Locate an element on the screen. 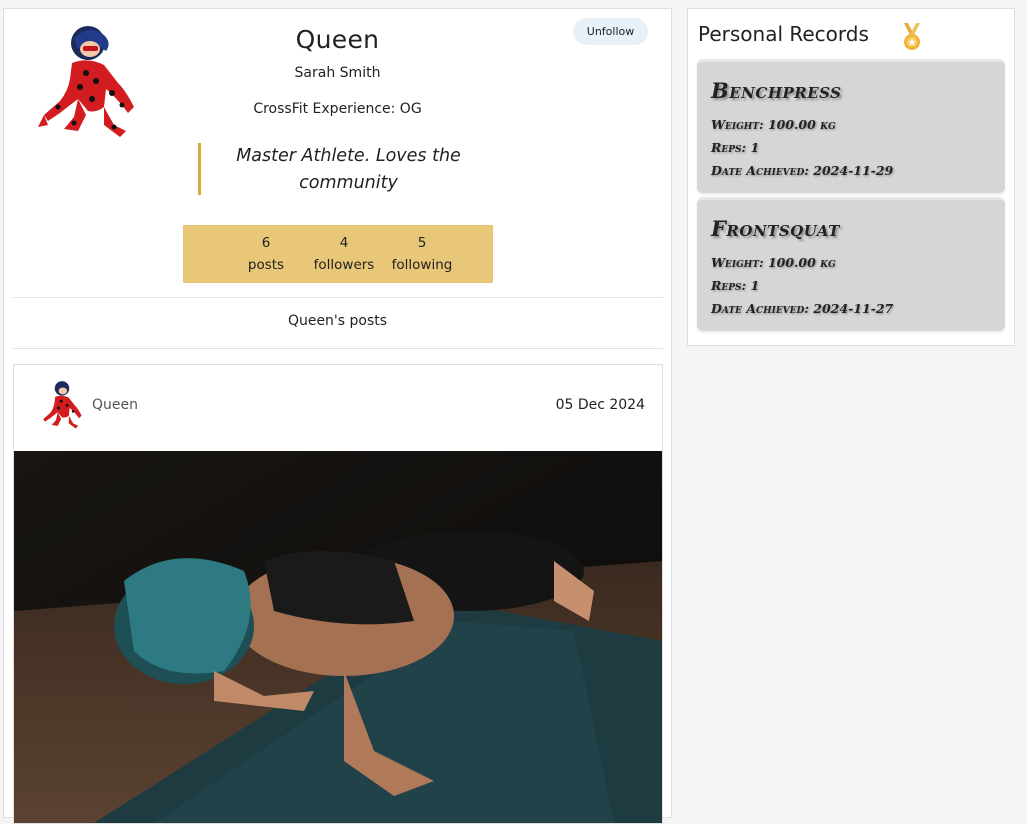  record-date: Date Achieved: 2024-11-29 is located at coordinates (802, 170).